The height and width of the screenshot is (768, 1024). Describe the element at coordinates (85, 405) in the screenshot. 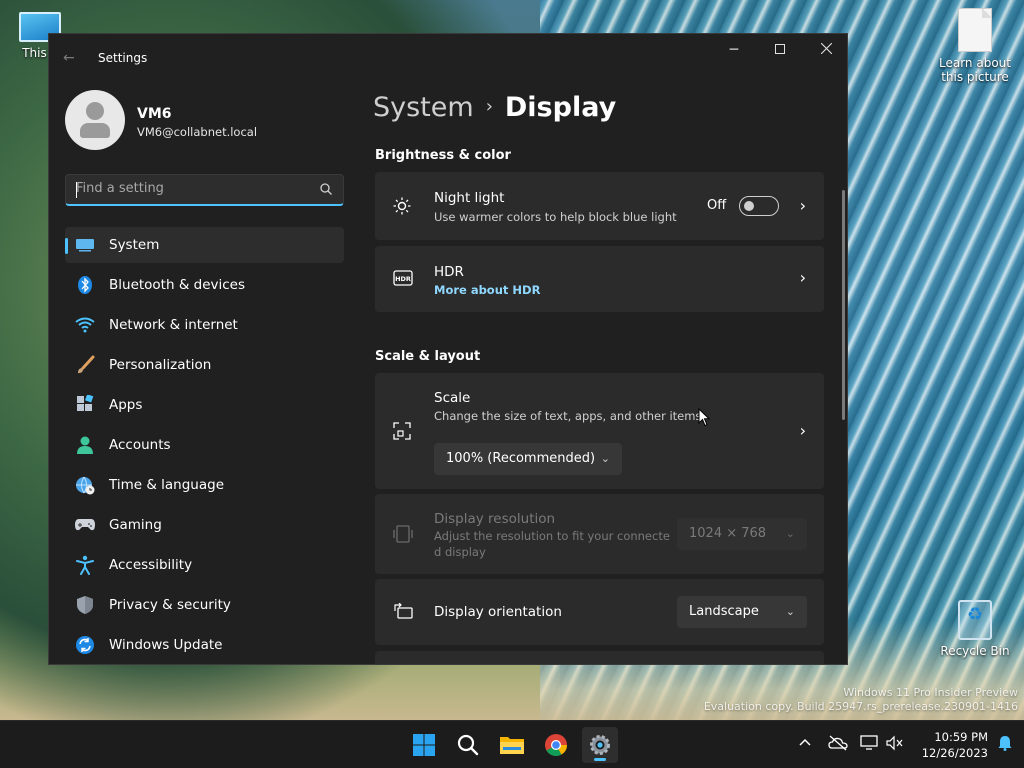

I see `apps-icon` at that location.